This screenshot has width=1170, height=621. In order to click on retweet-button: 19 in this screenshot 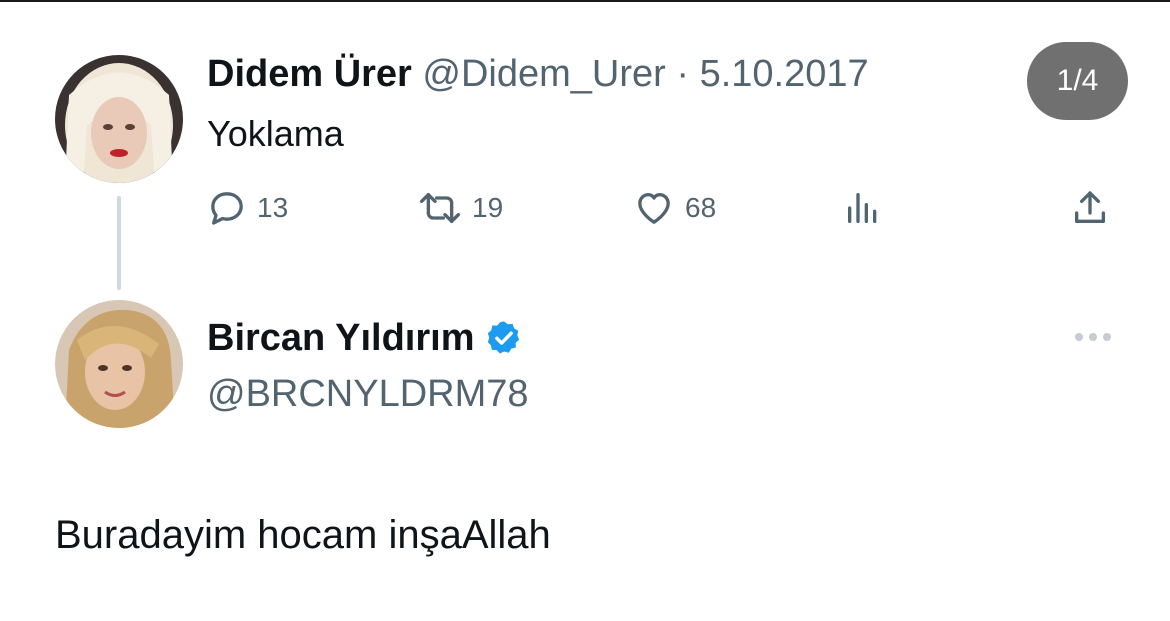, I will do `click(460, 208)`.